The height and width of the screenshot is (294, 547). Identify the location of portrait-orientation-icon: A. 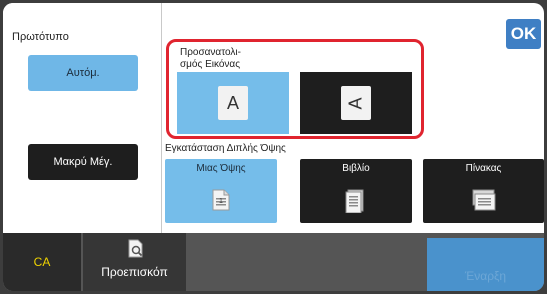
(233, 103).